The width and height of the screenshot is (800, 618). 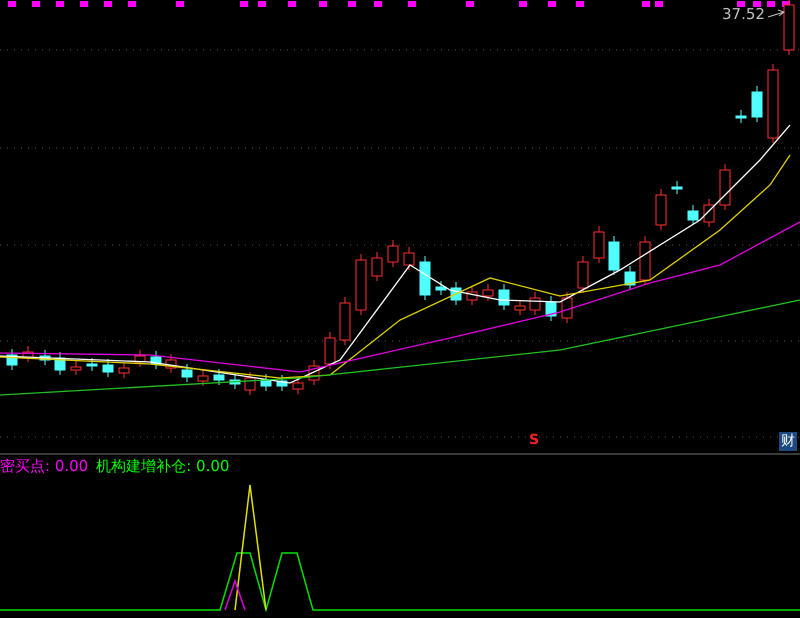 What do you see at coordinates (534, 440) in the screenshot?
I see `signal-mark: S` at bounding box center [534, 440].